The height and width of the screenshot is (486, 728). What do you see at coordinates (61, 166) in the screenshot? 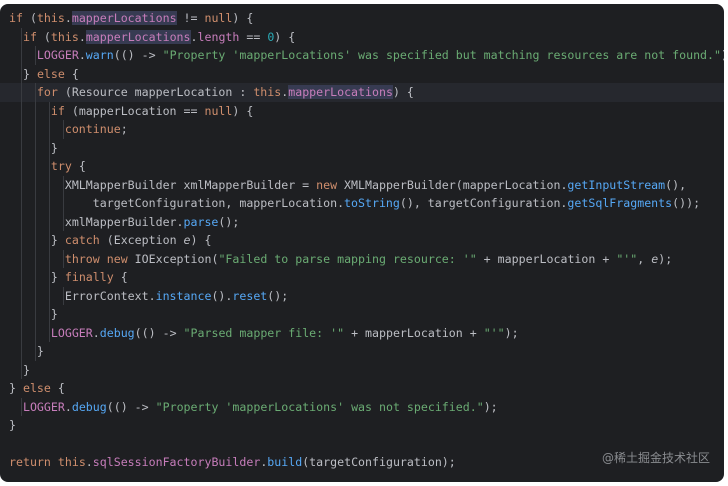
I see `code-token: try` at bounding box center [61, 166].